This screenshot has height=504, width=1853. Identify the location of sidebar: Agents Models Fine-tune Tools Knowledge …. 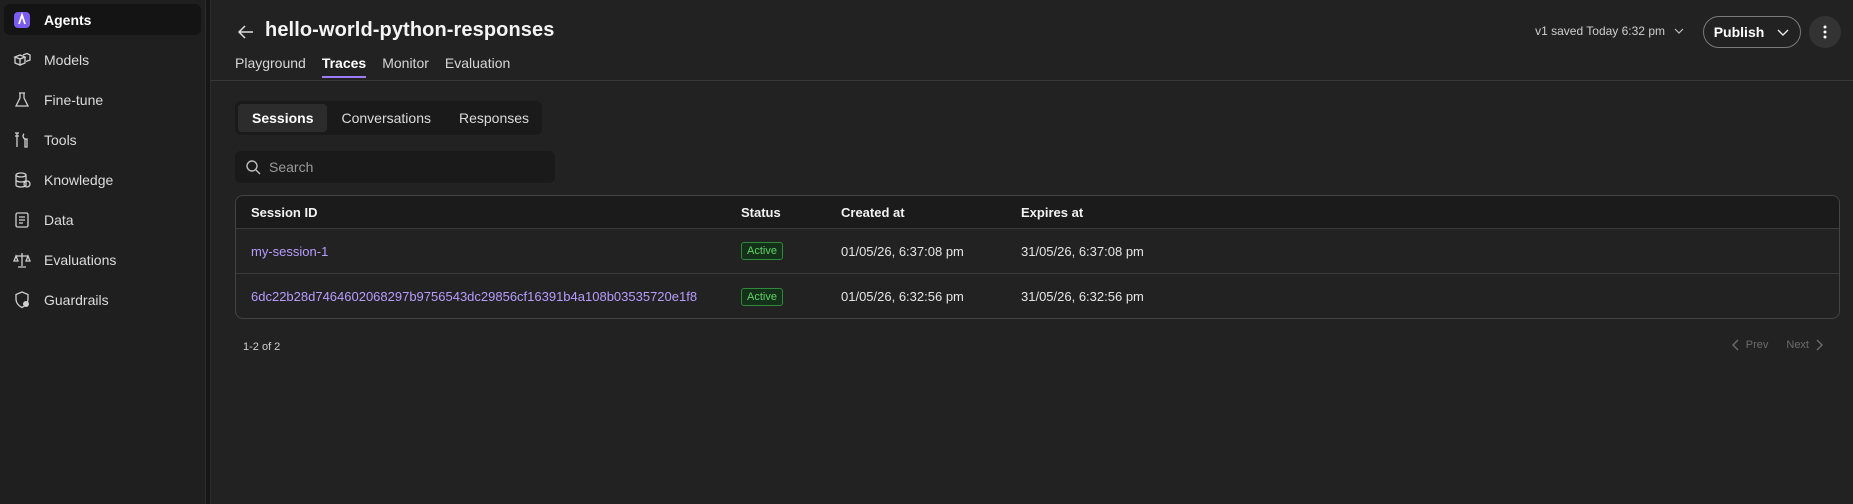
(102, 252).